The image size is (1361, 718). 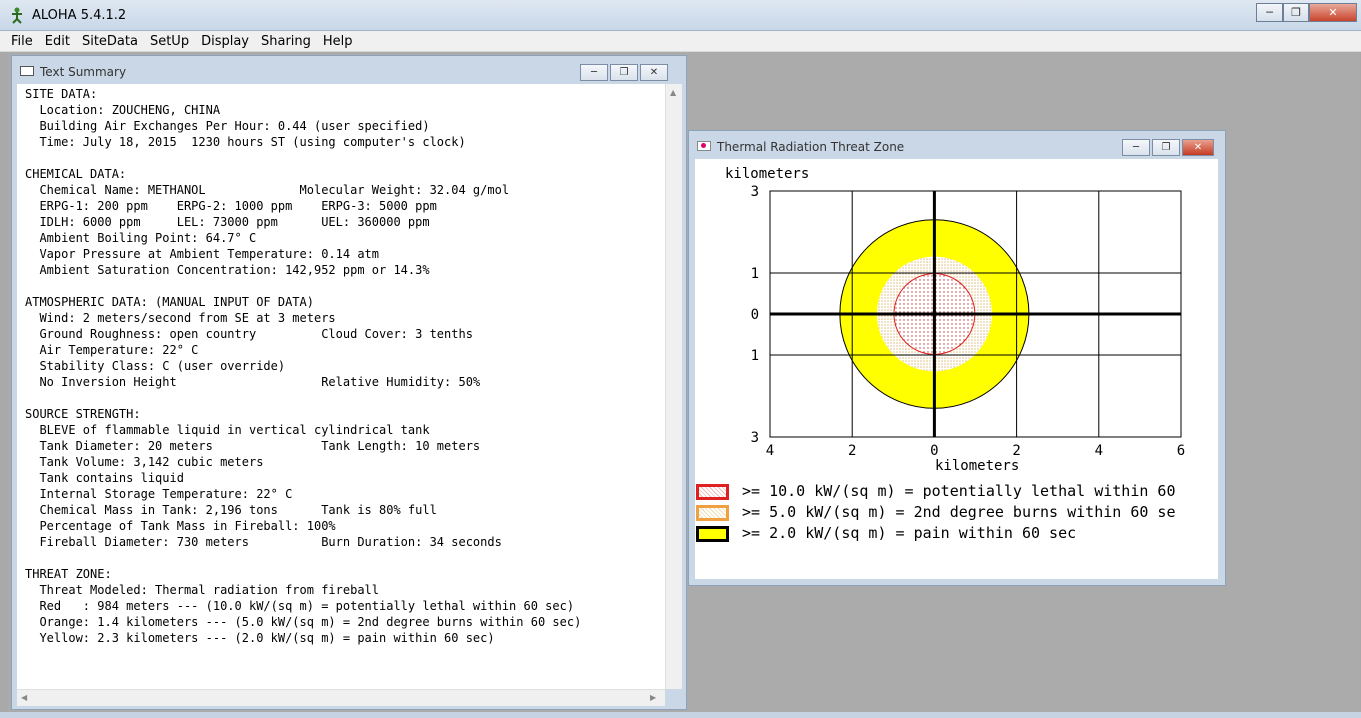 I want to click on legend-orange-swatch, so click(x=712, y=513).